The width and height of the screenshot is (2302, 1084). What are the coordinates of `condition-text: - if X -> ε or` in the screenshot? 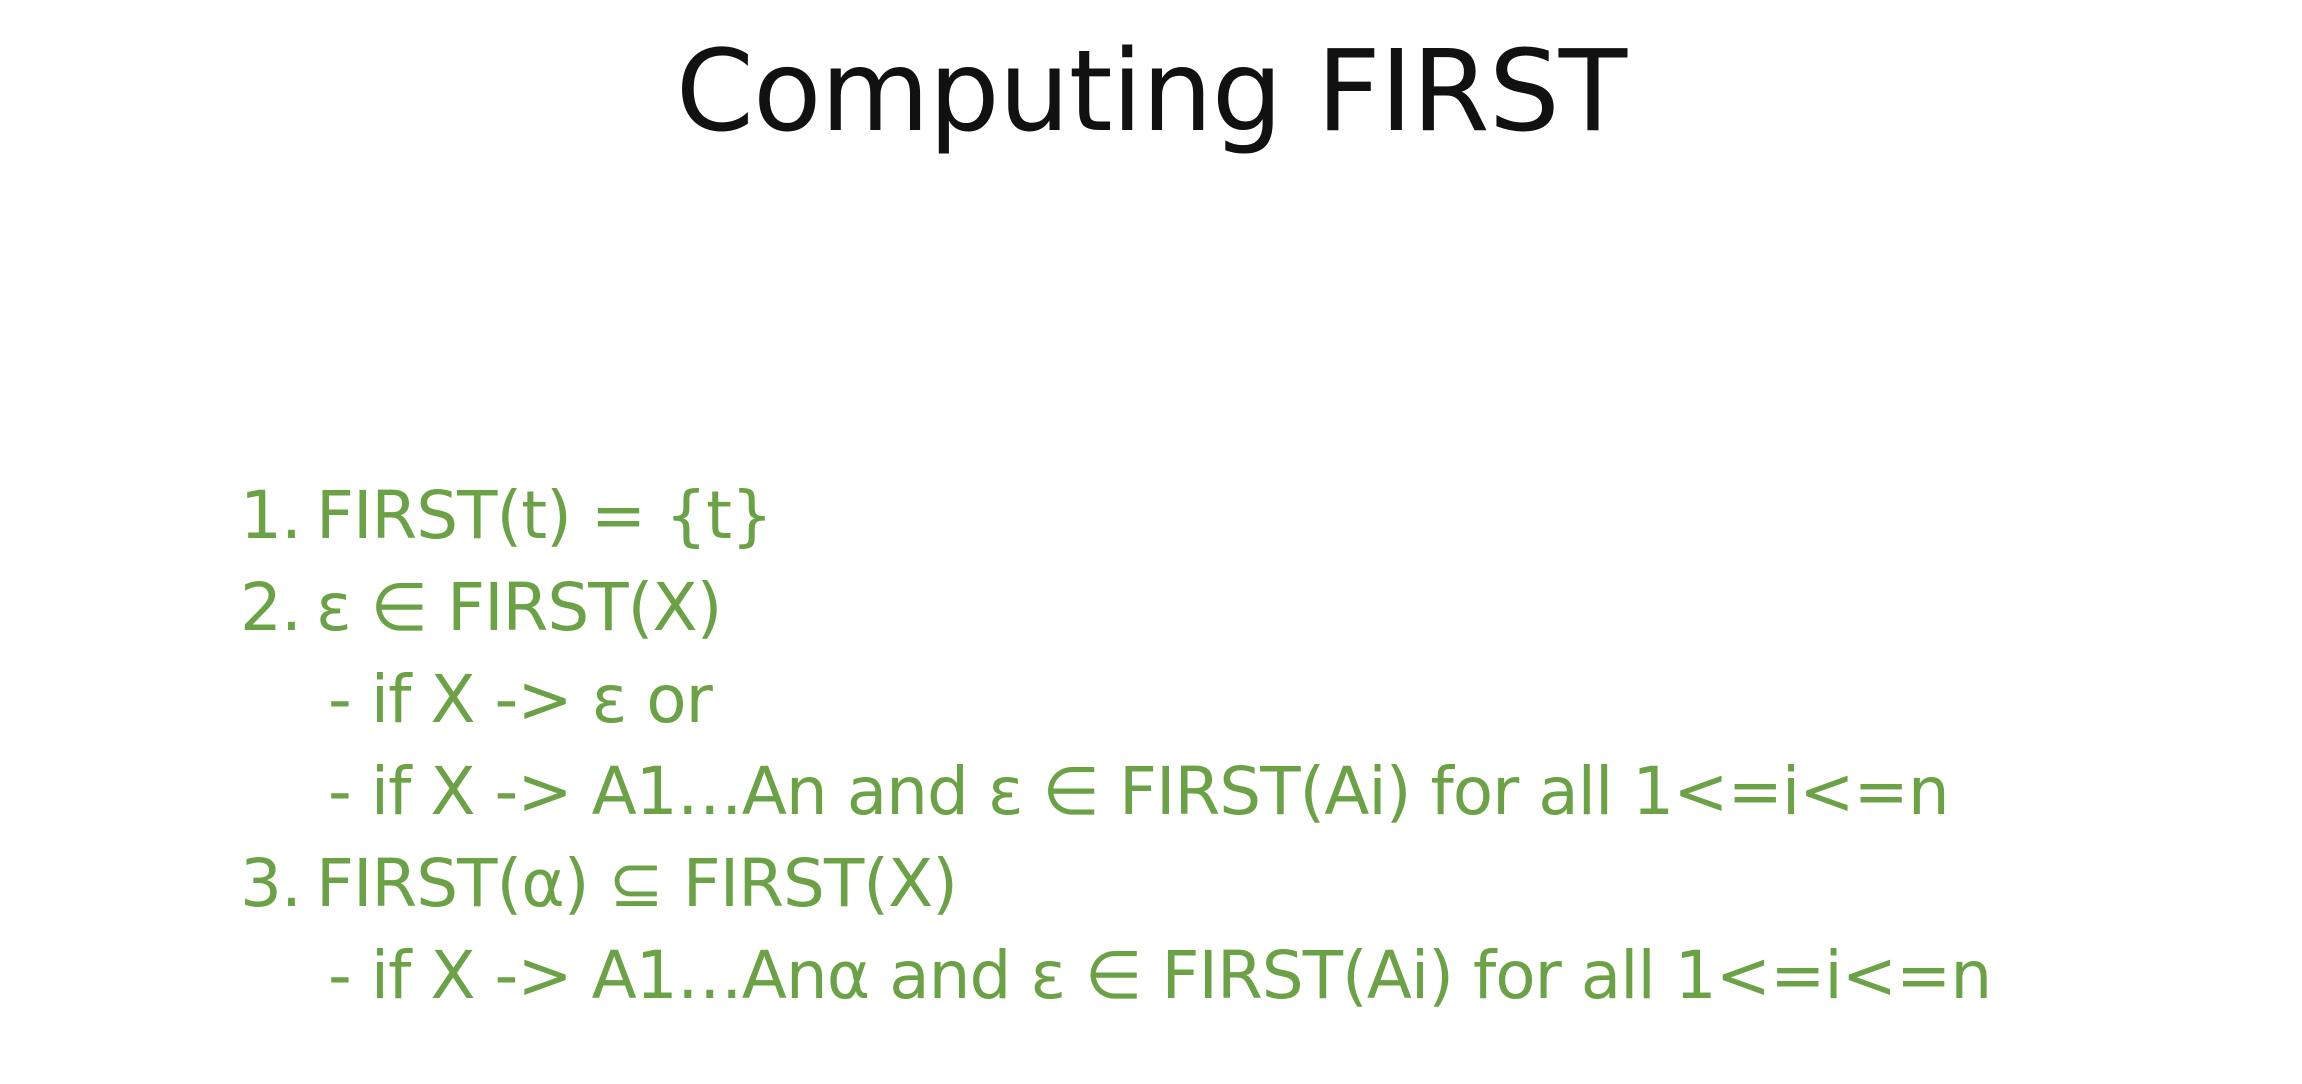 It's located at (520, 699).